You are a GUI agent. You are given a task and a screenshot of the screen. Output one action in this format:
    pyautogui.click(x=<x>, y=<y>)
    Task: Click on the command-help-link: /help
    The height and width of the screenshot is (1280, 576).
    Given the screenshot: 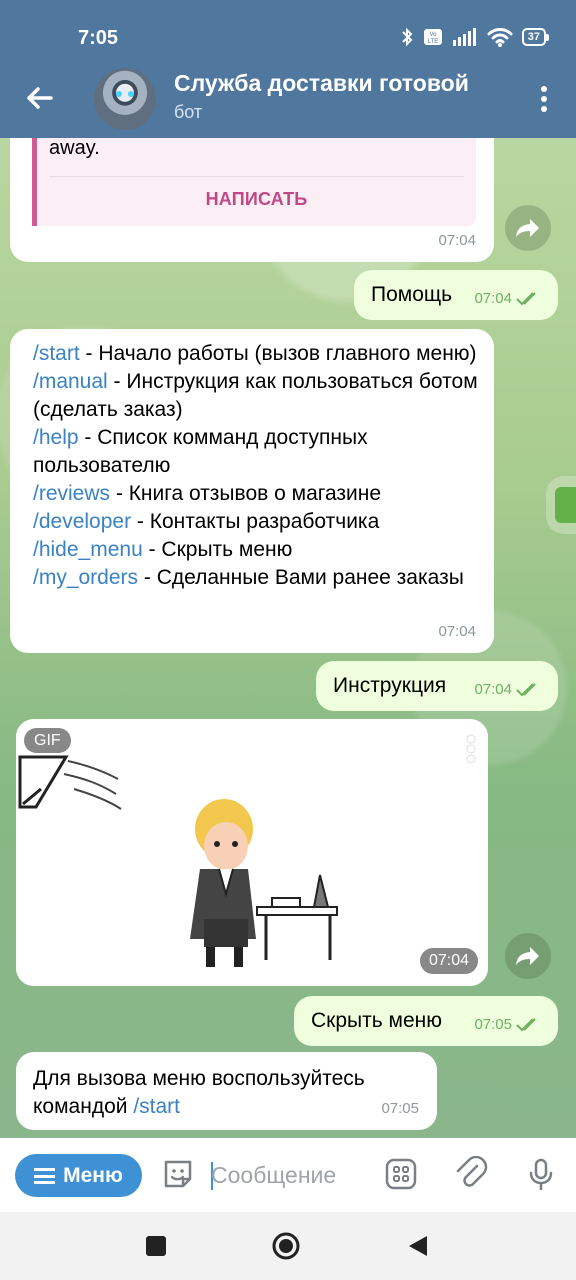 What is the action you would take?
    pyautogui.click(x=56, y=437)
    